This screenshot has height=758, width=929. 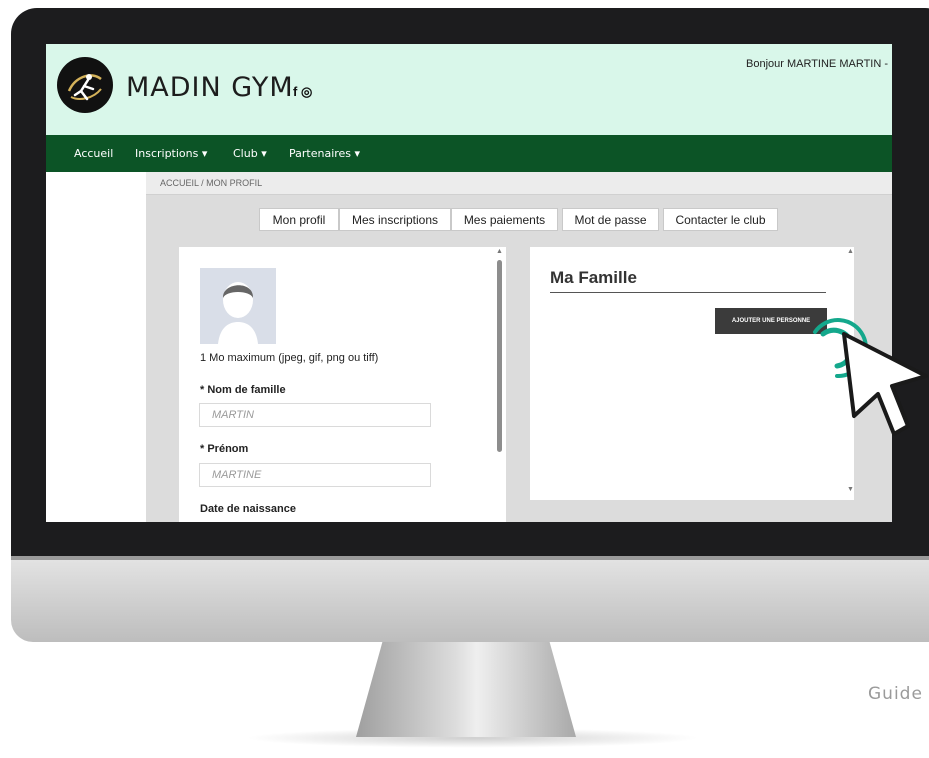 What do you see at coordinates (850, 251) in the screenshot?
I see `family-scroll-up-icon: ▲` at bounding box center [850, 251].